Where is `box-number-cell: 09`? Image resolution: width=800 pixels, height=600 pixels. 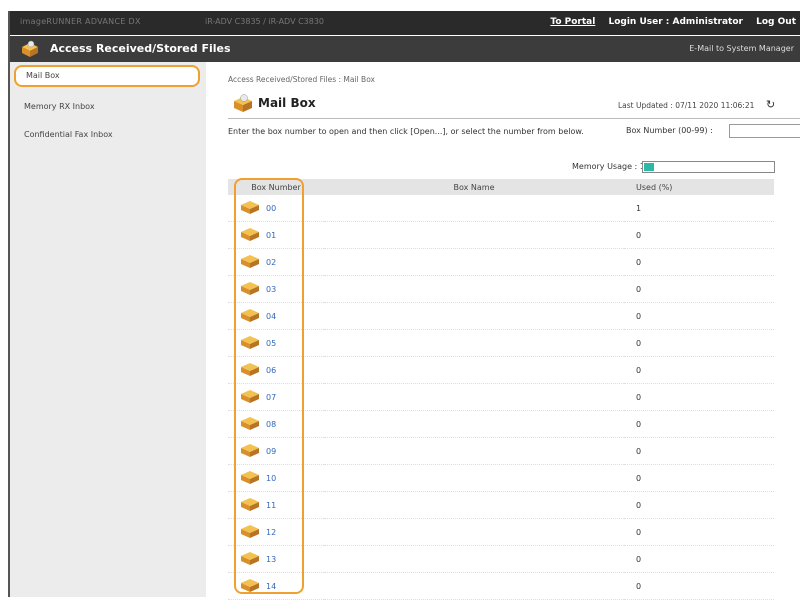 box-number-cell: 09 is located at coordinates (276, 451).